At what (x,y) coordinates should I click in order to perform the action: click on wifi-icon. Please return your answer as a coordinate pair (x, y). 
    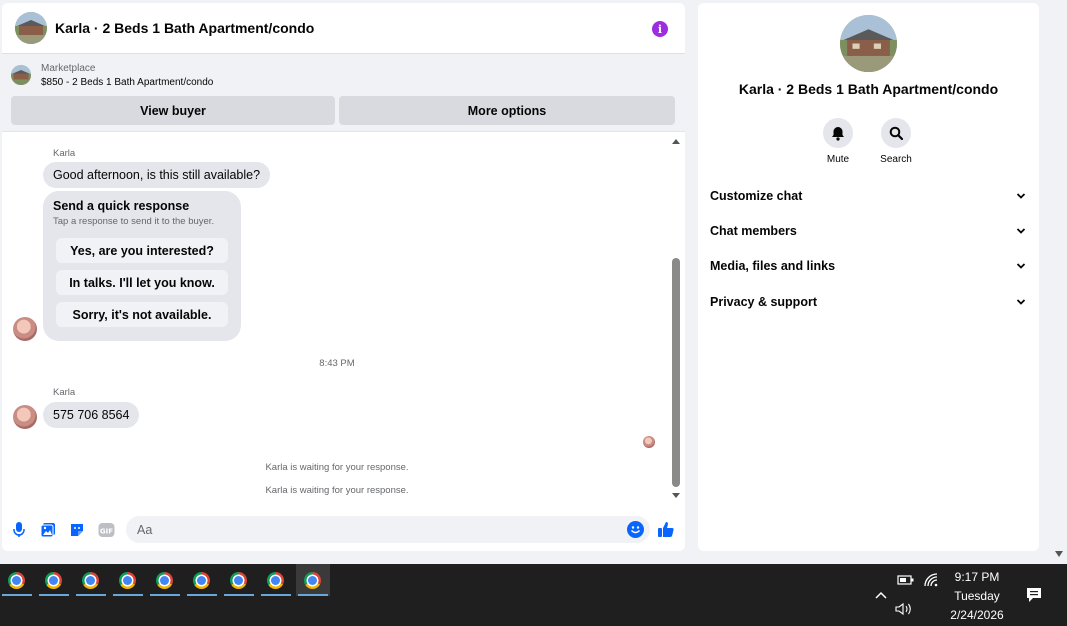
    Looking at the image, I should click on (931, 580).